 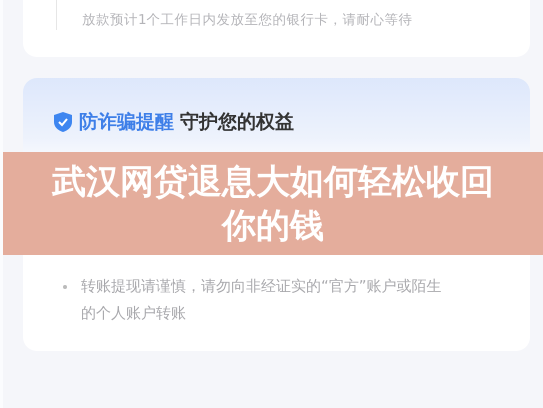 What do you see at coordinates (262, 300) in the screenshot?
I see `bullet-text: 转账提现请谨慎，请勿向非经证实的“官方”账户或陌生的个人账户转账` at bounding box center [262, 300].